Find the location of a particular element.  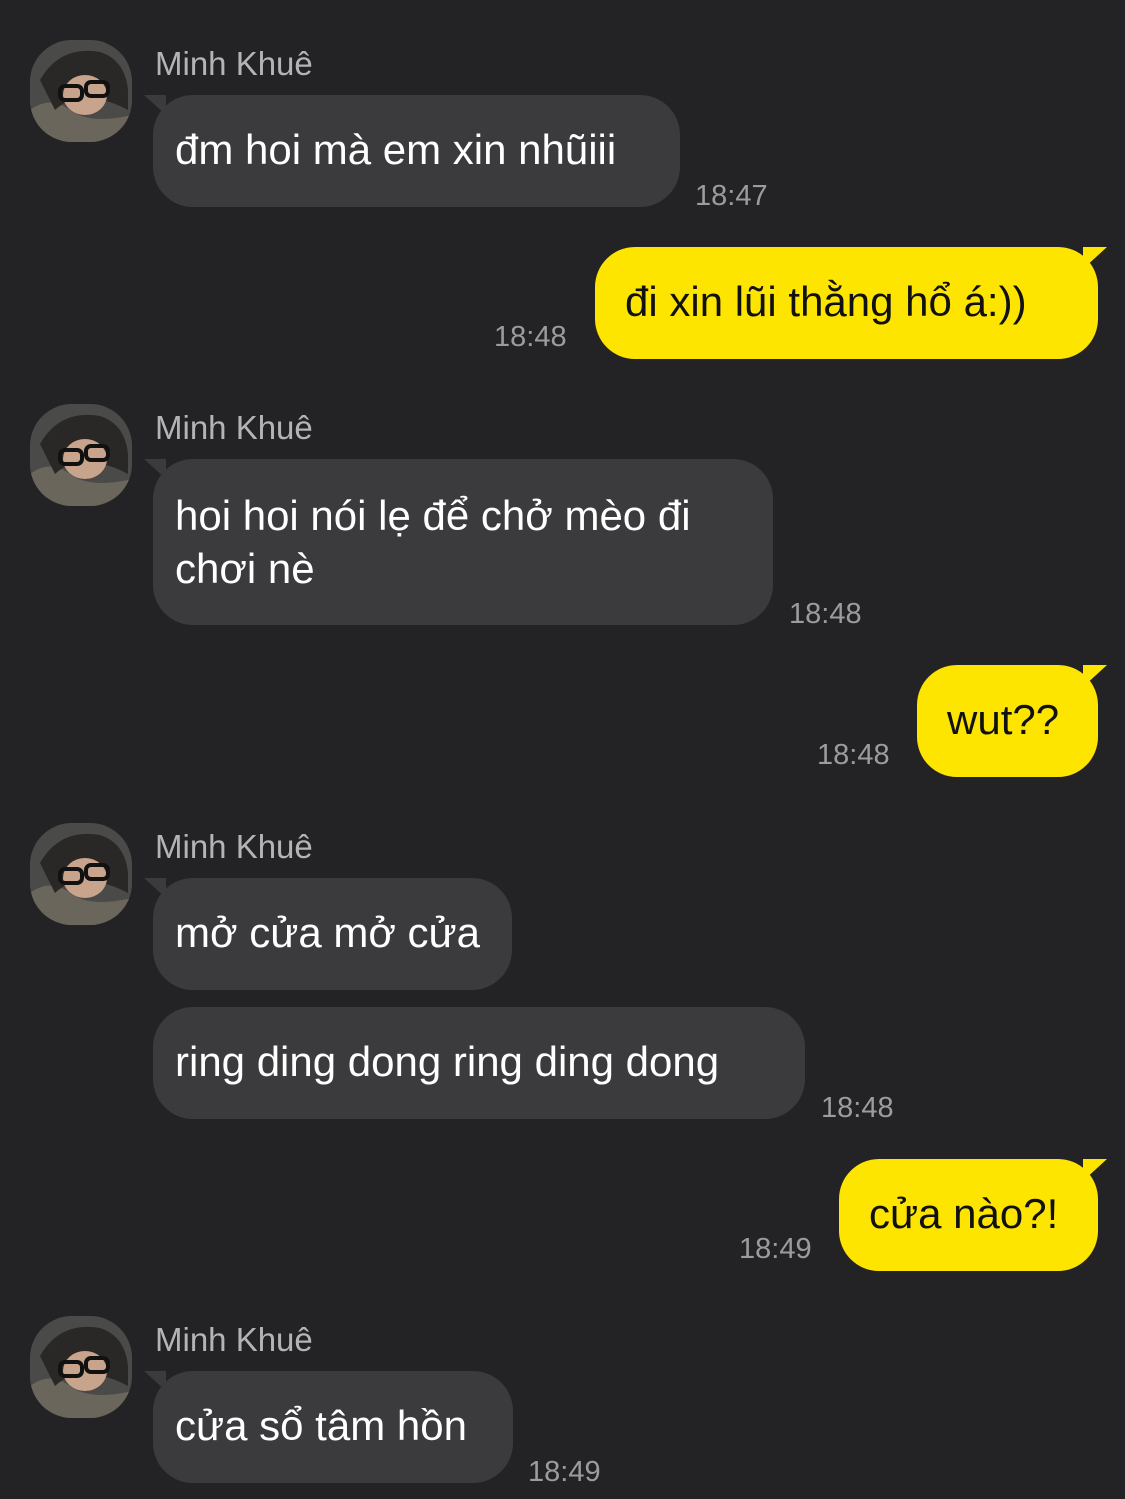

outgoing-message-bubble: wut?? is located at coordinates (1012, 721).